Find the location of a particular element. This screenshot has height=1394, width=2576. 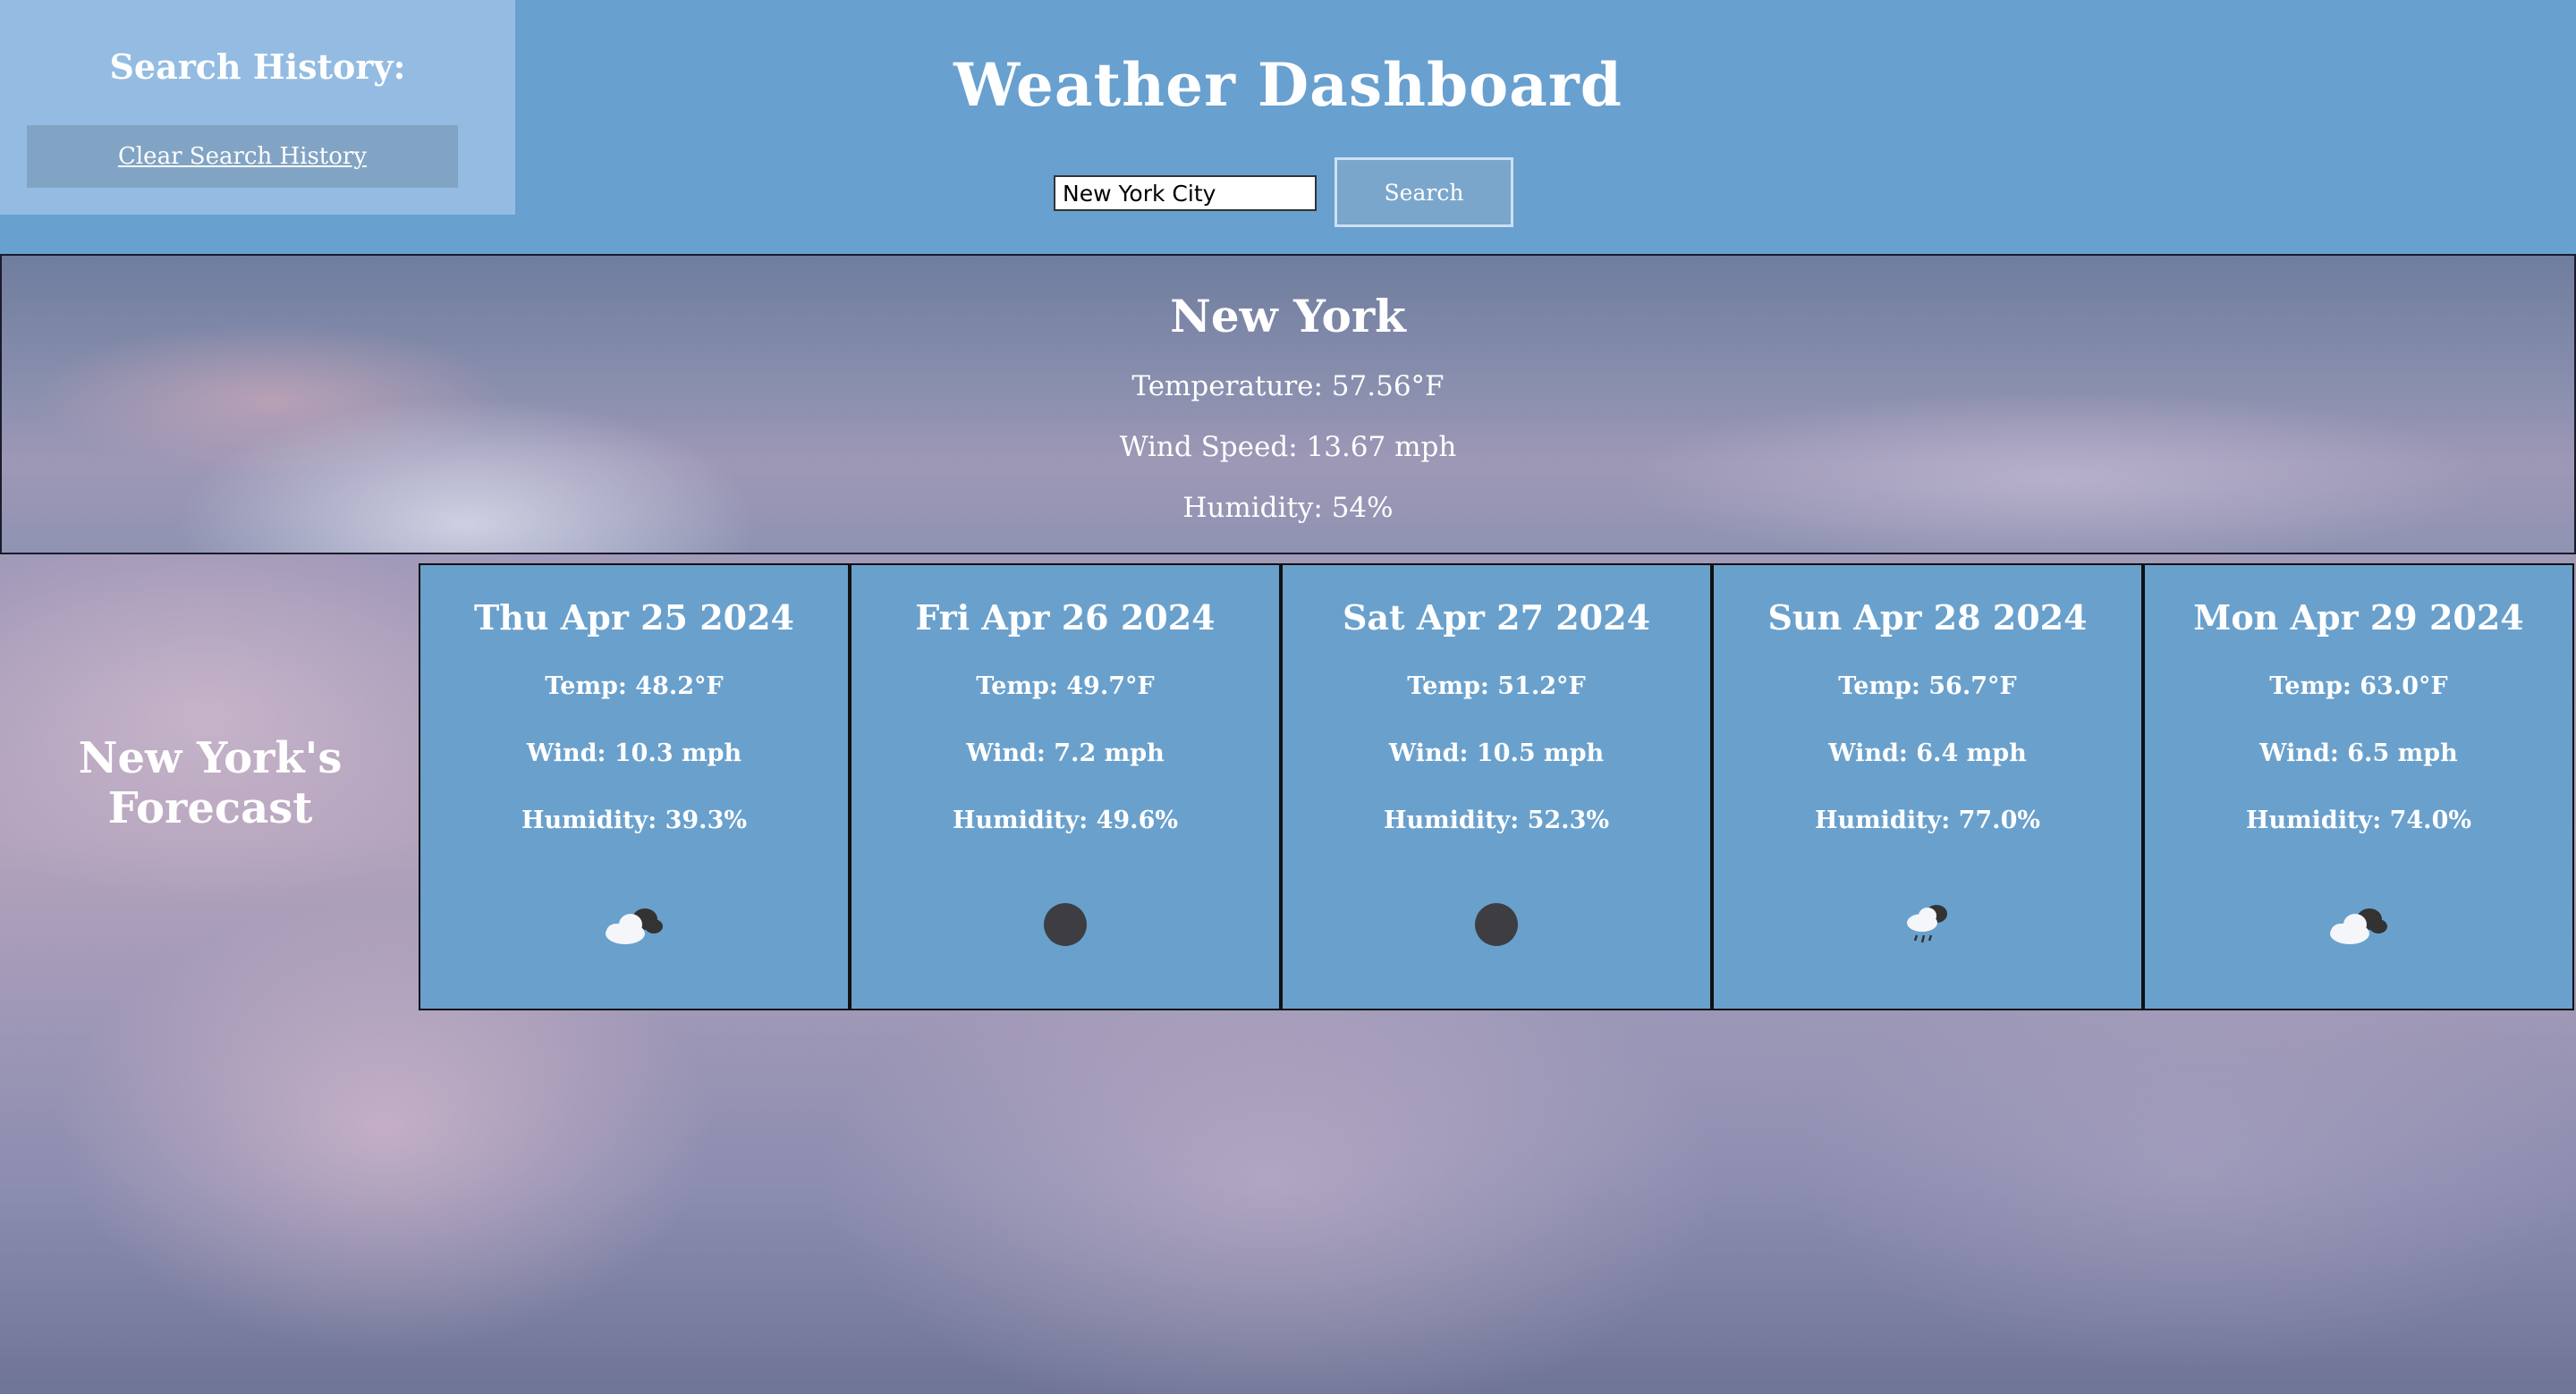

forecast-humidity: Humidity: 74.0% is located at coordinates (2358, 820).